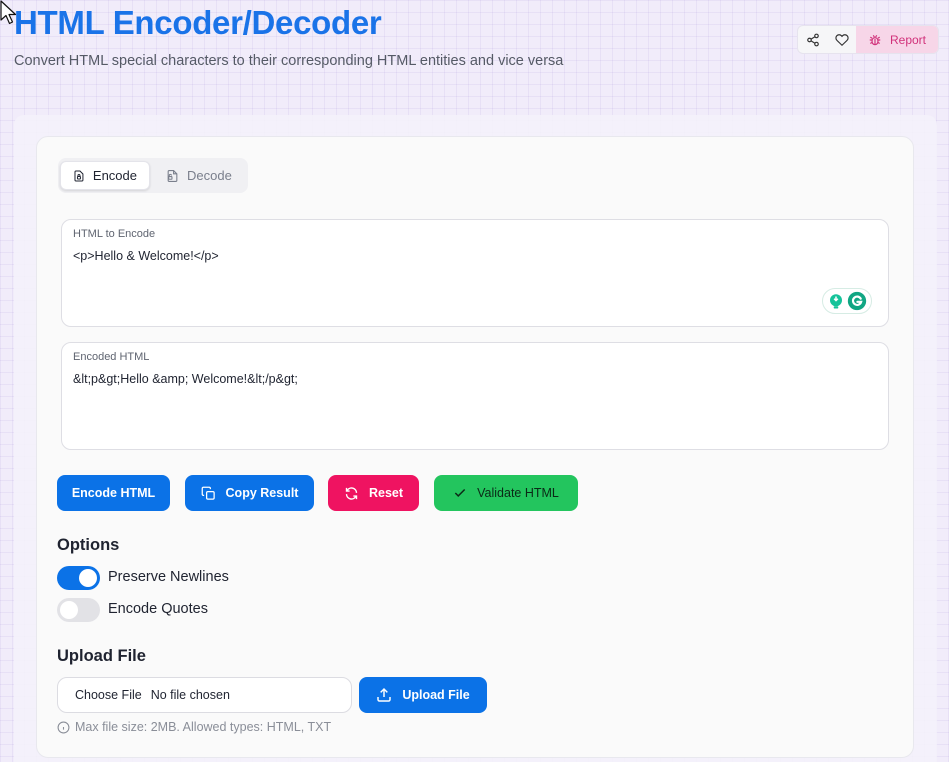  I want to click on favorite-button, so click(841, 39).